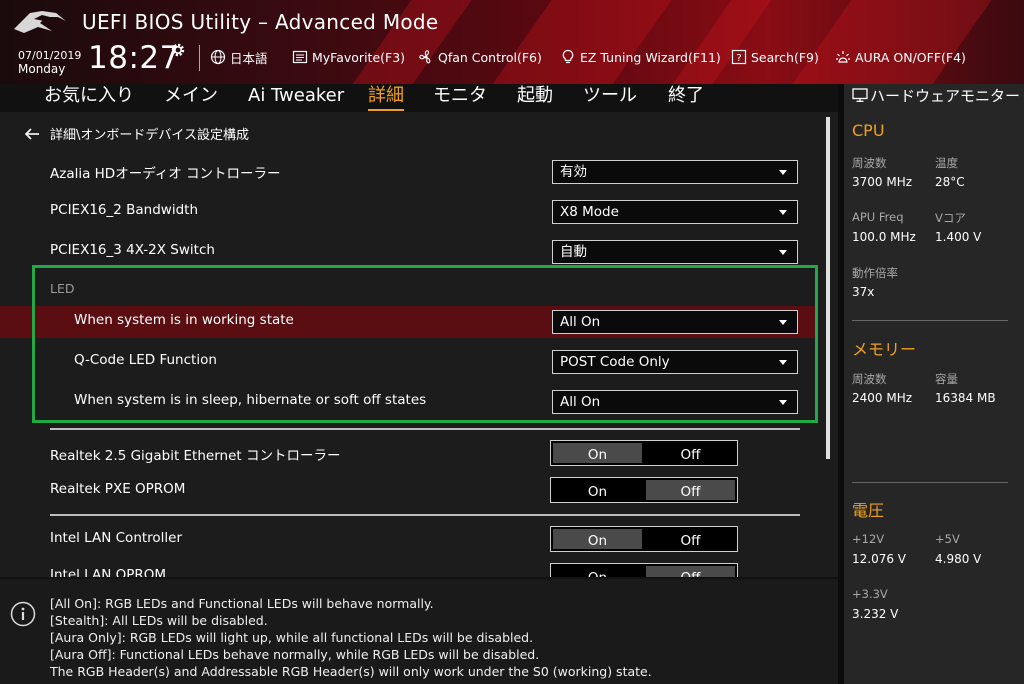  Describe the element at coordinates (958, 559) in the screenshot. I see `v5-value: 4.980 V` at that location.